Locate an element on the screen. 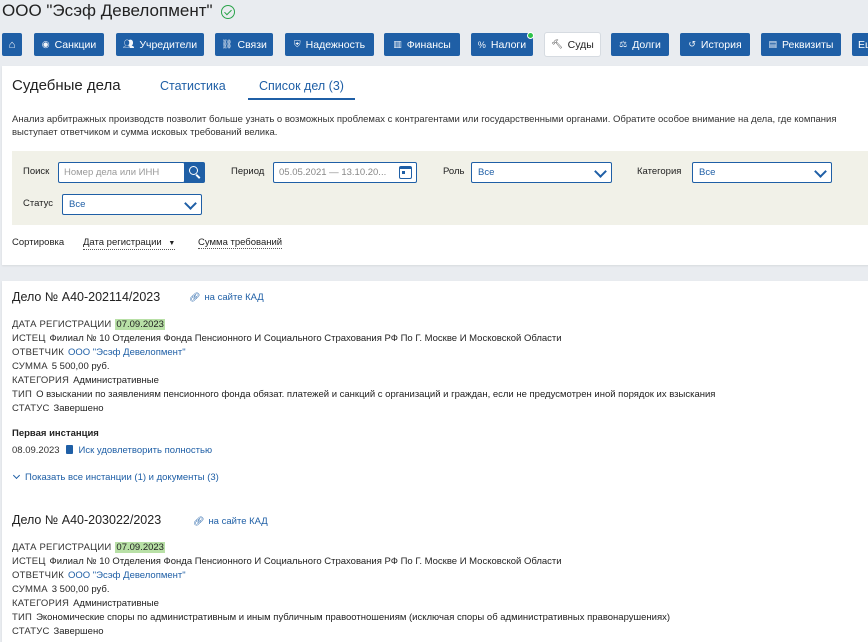 The height and width of the screenshot is (642, 868). category-label: Категория is located at coordinates (659, 171).